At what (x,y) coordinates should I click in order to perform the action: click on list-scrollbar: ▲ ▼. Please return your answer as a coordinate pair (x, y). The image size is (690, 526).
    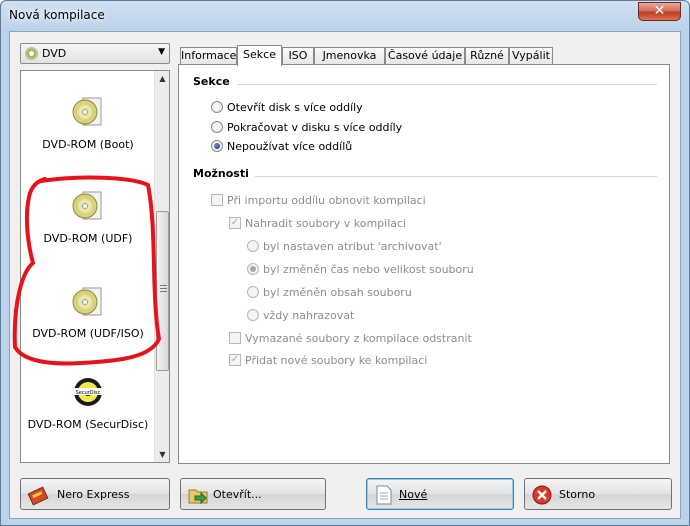
    Looking at the image, I should click on (161, 266).